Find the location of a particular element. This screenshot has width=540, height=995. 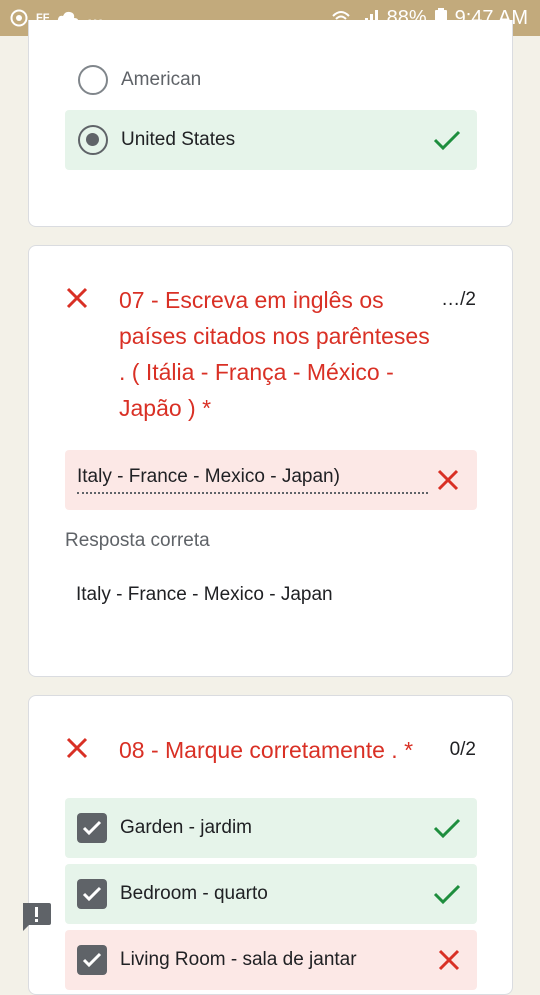

question-title: 08 - Marque corretamente . * is located at coordinates (266, 750).